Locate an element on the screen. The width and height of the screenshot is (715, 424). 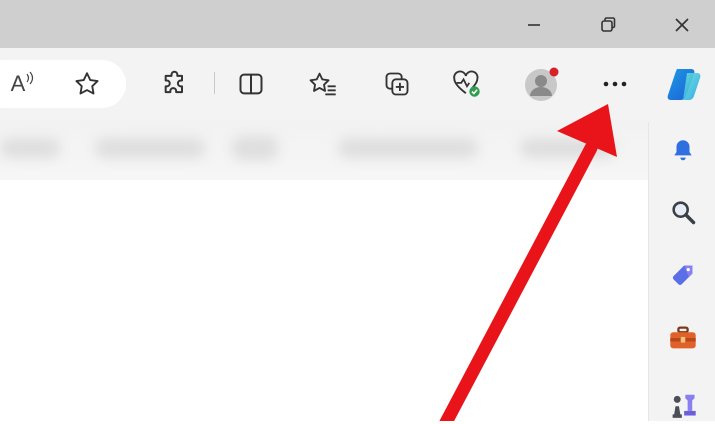
games-button is located at coordinates (683, 404).